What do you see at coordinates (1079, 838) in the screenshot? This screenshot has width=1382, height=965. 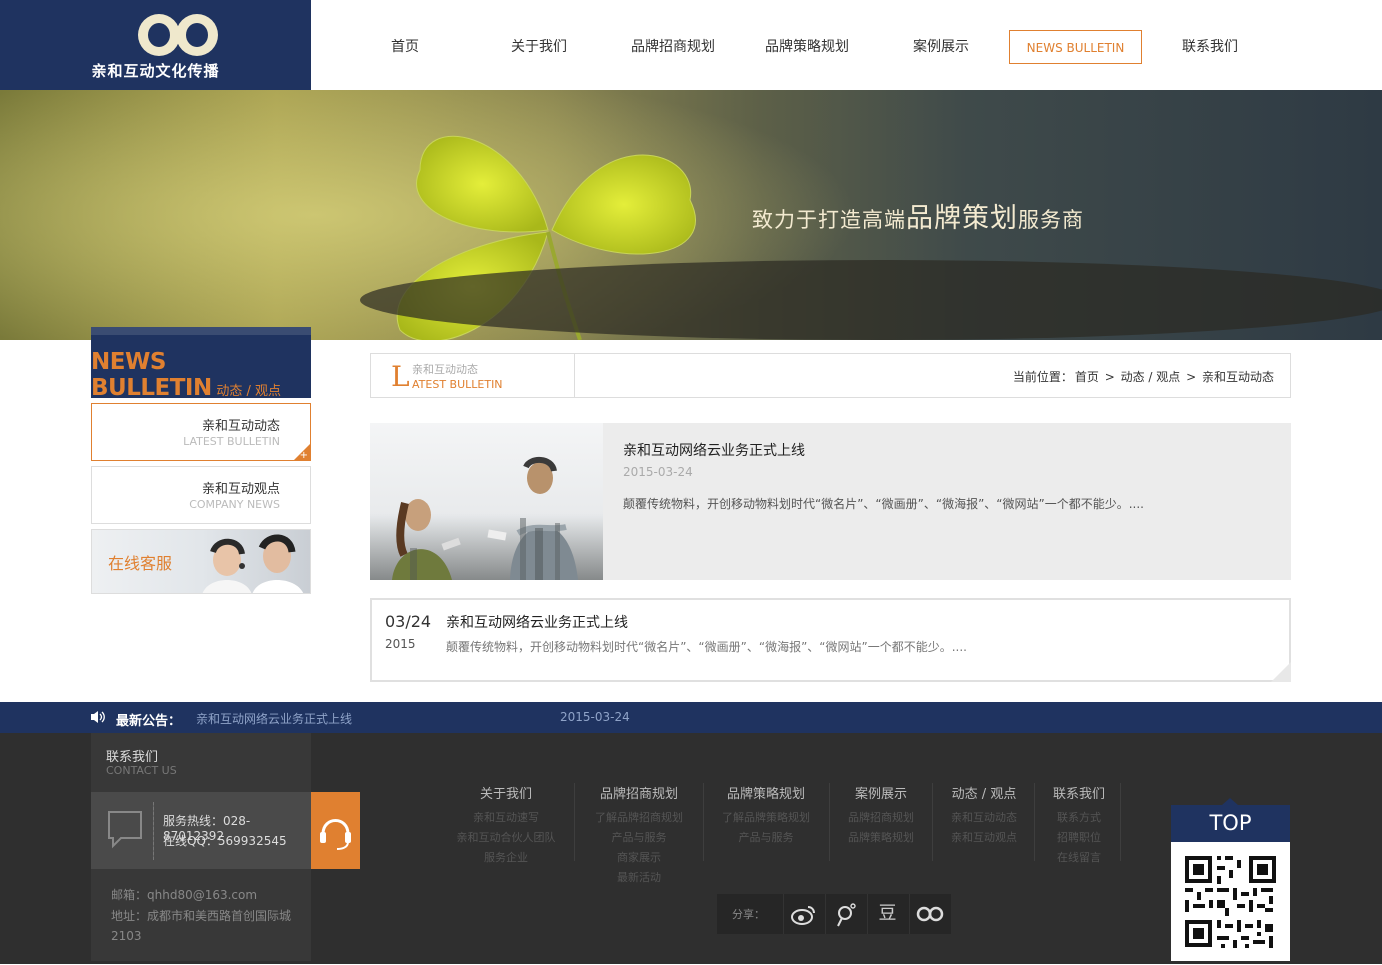 I see `footer-link: 招聘职位` at bounding box center [1079, 838].